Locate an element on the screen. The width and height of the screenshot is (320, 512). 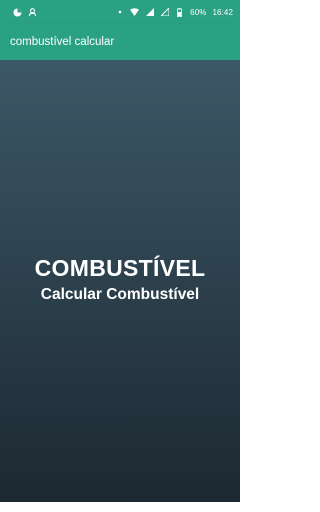
headline: COMBUSTÍVEL is located at coordinates (120, 268).